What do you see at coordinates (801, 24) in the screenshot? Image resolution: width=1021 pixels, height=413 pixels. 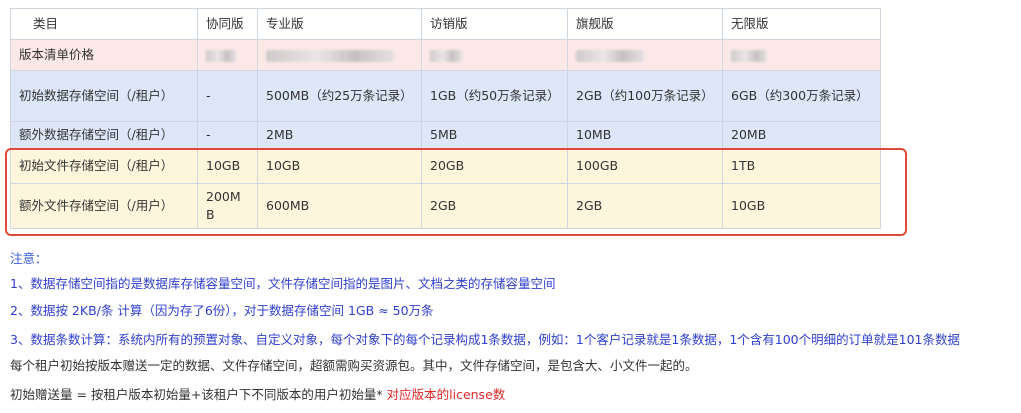 I see `header-cell: 无限版` at bounding box center [801, 24].